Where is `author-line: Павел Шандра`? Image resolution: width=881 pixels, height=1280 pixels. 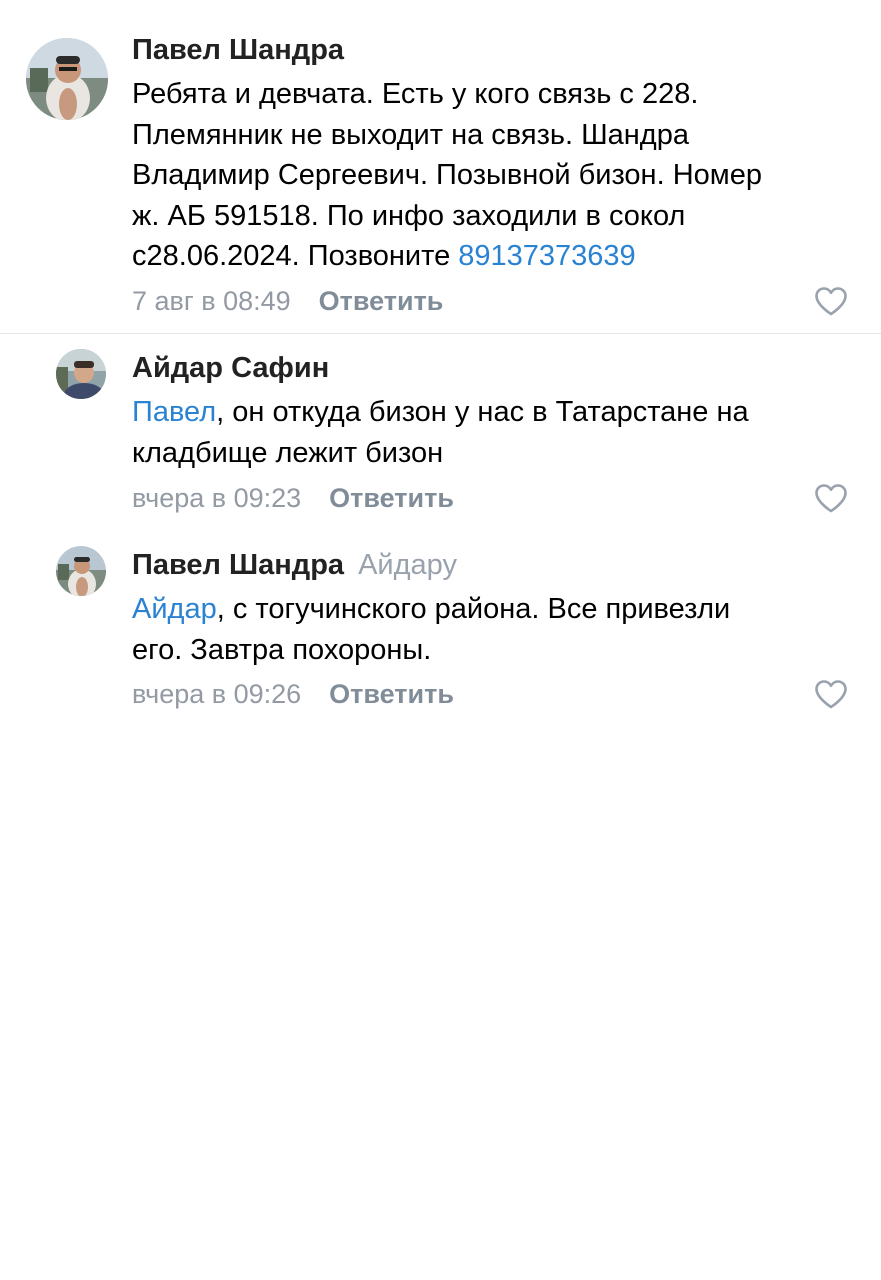
author-line: Павел Шандра is located at coordinates (238, 50).